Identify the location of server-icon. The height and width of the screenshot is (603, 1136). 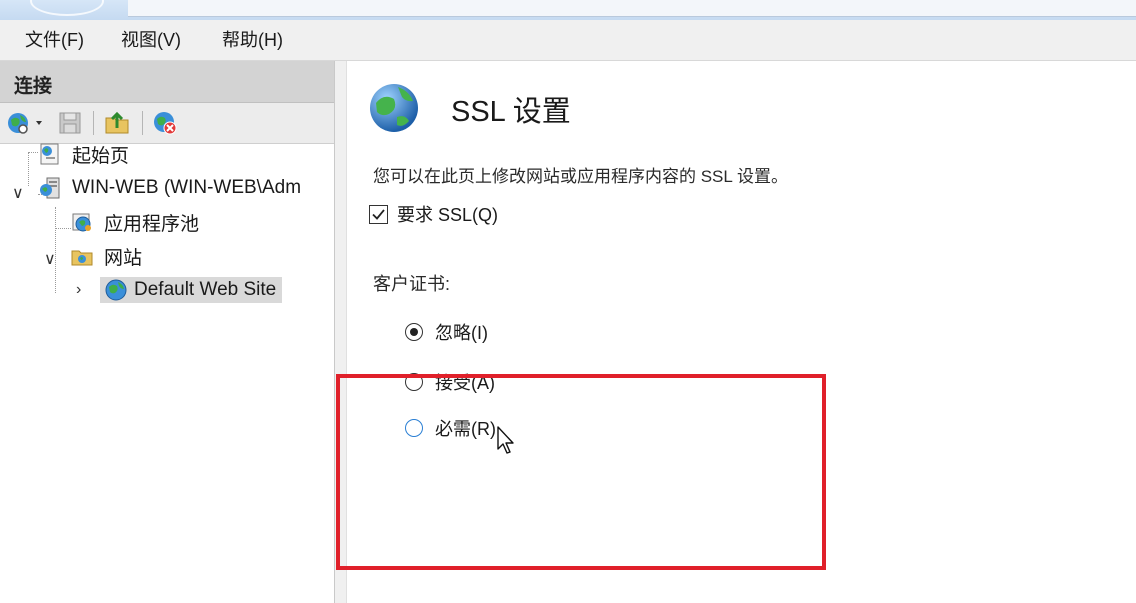
(50, 188).